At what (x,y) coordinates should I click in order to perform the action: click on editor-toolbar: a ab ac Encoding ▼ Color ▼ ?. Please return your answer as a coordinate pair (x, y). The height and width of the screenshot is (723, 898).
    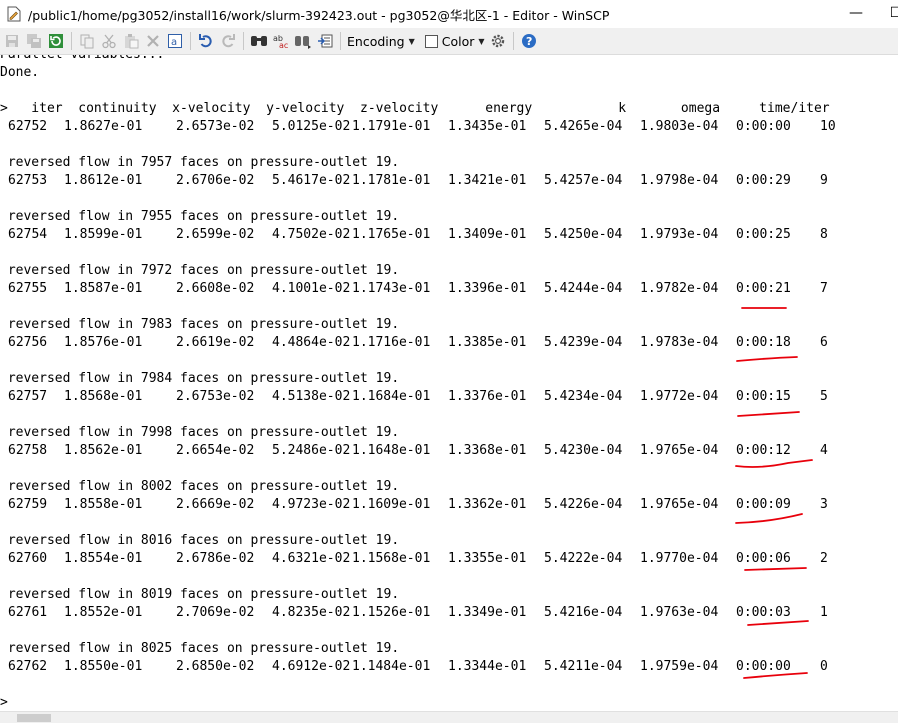
    Looking at the image, I should click on (449, 41).